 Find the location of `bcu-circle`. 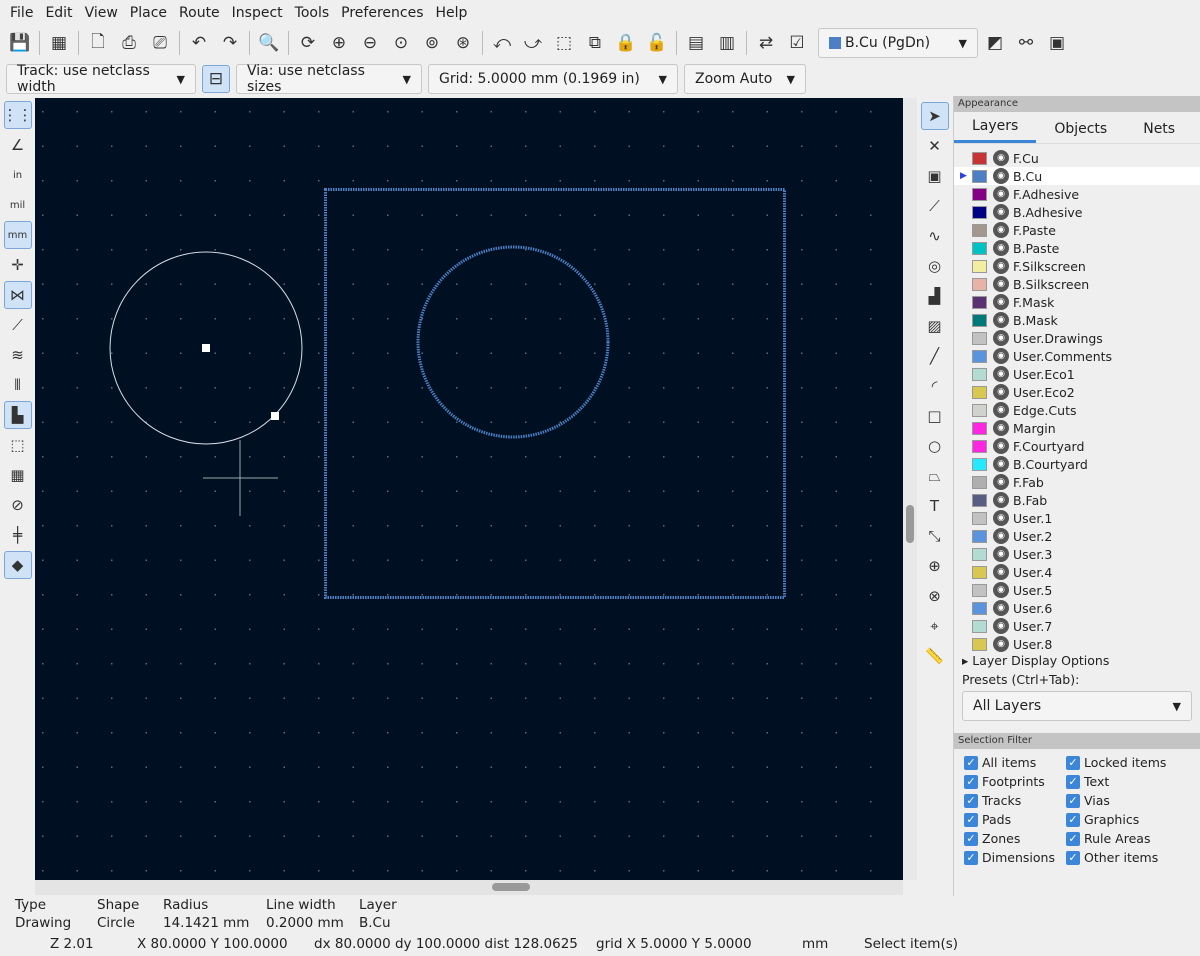

bcu-circle is located at coordinates (513, 342).